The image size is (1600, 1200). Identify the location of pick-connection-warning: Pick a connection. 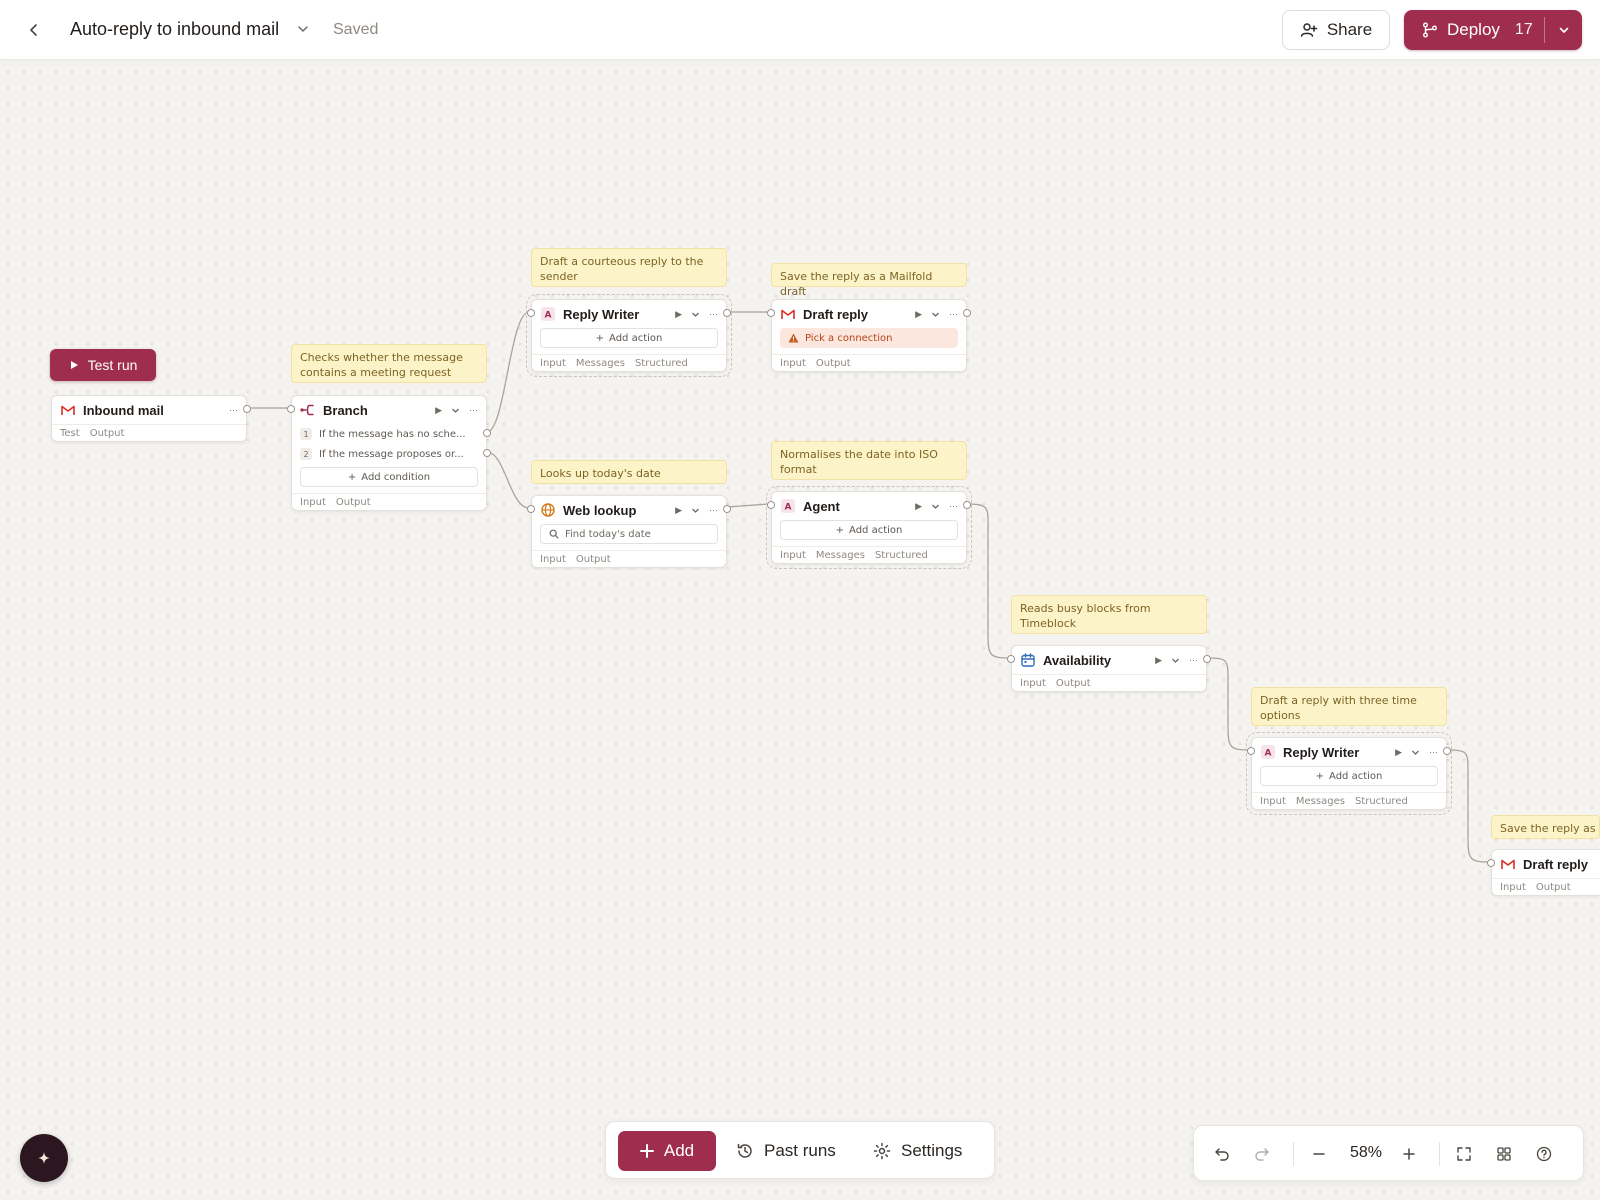
(869, 338).